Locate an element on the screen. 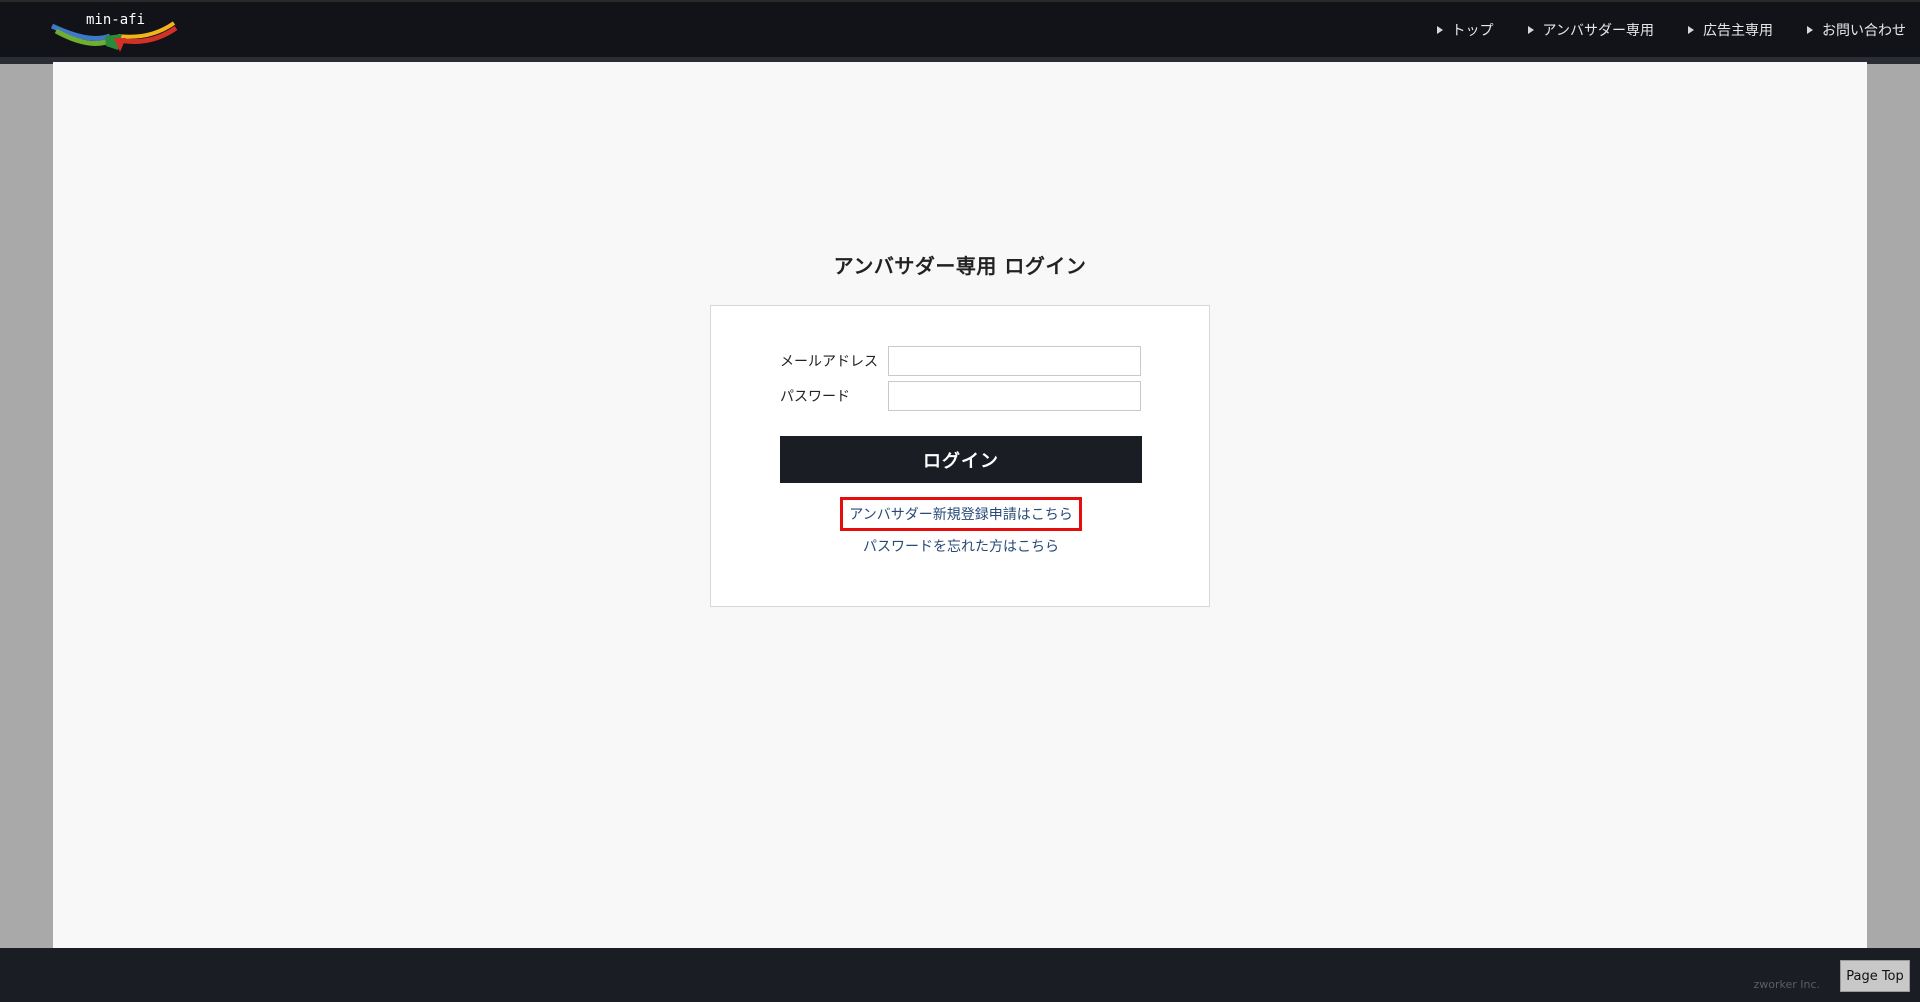  page-top-button: Page Top is located at coordinates (1875, 976).